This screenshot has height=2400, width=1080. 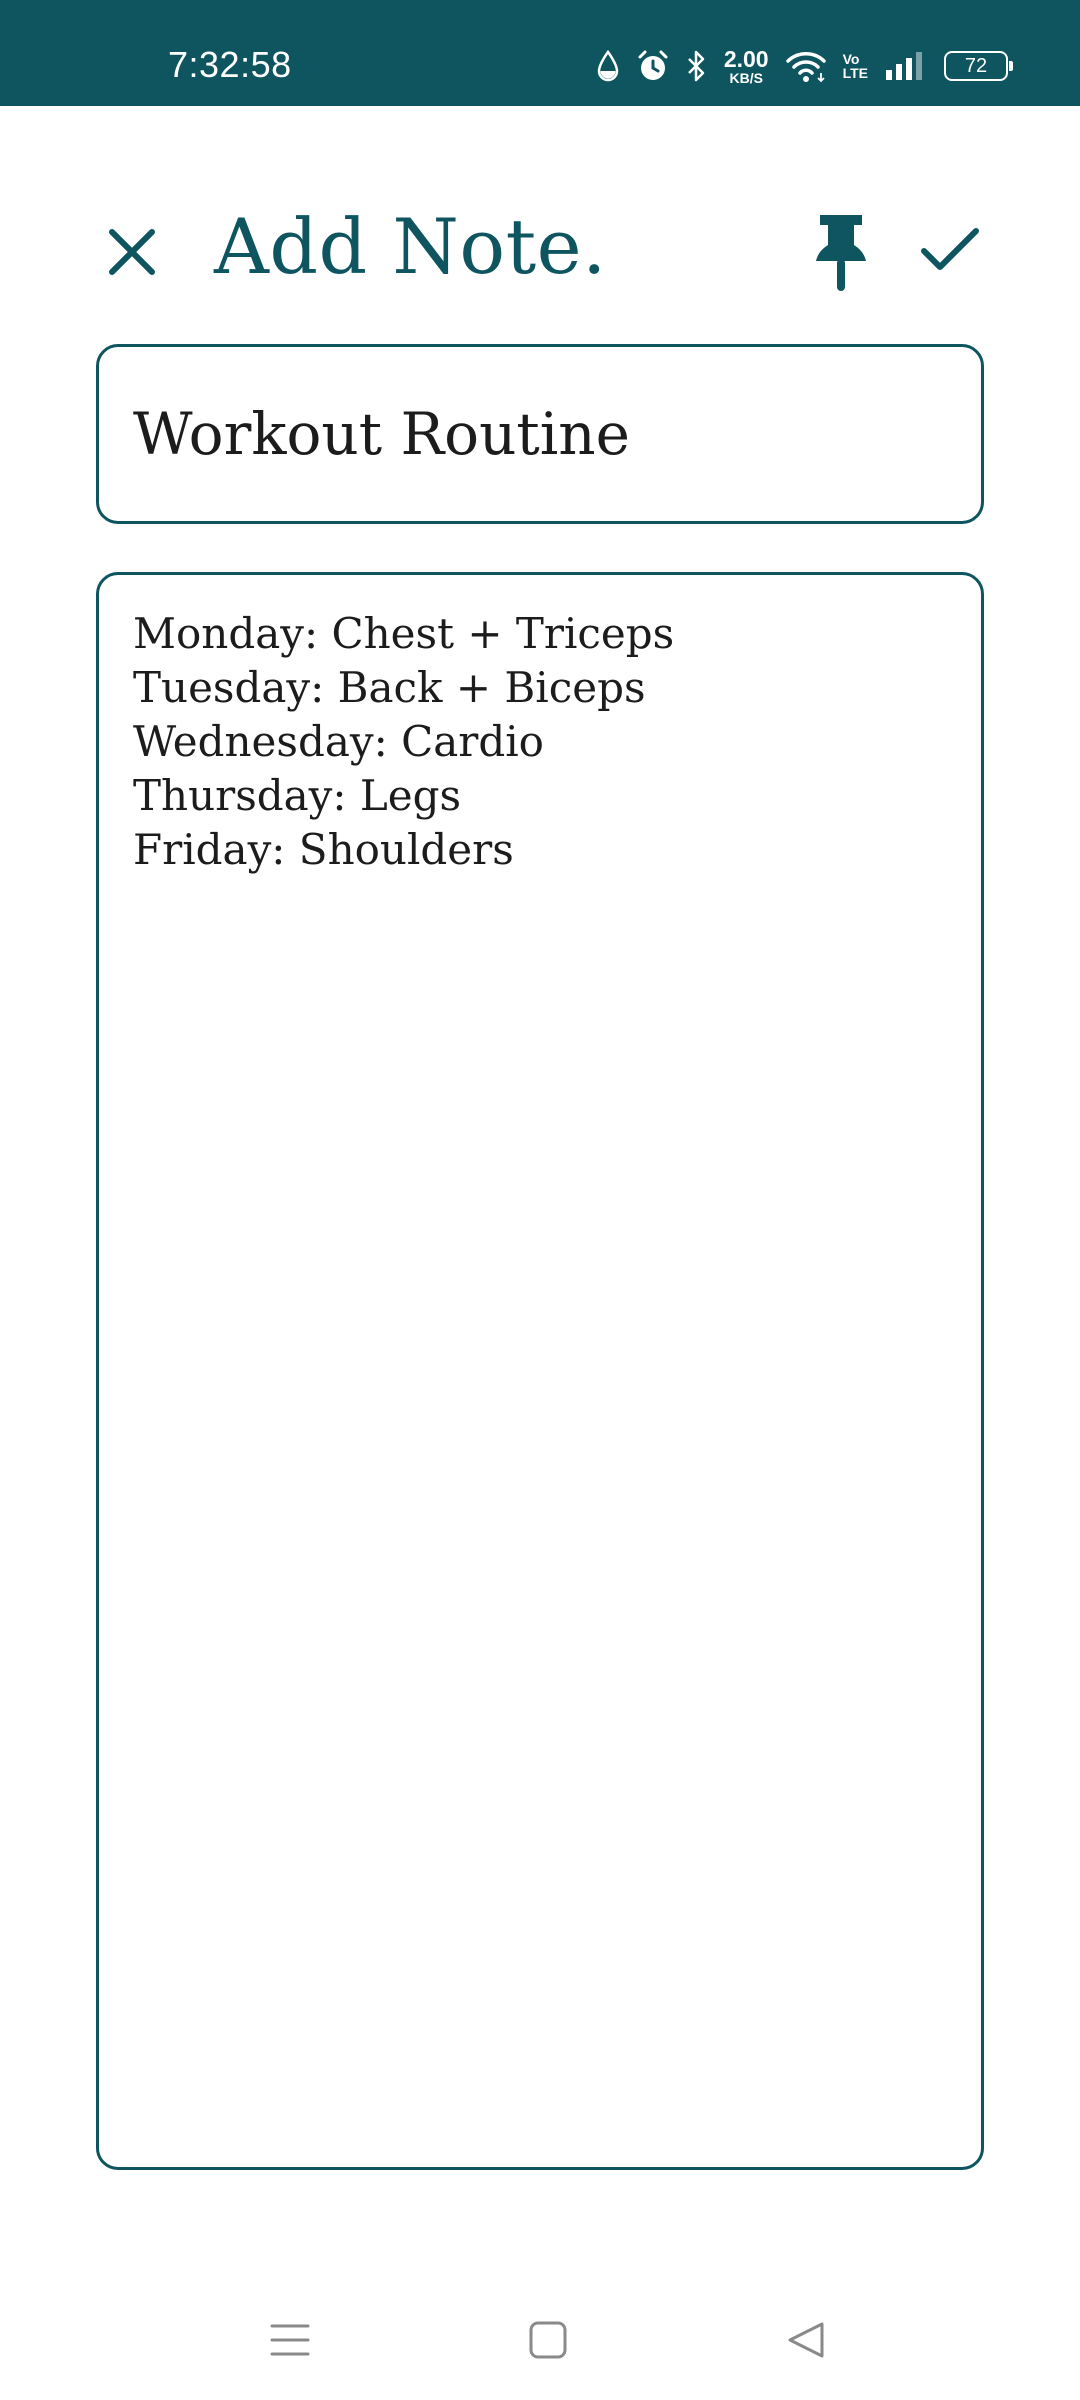 I want to click on close-button, so click(x=132, y=252).